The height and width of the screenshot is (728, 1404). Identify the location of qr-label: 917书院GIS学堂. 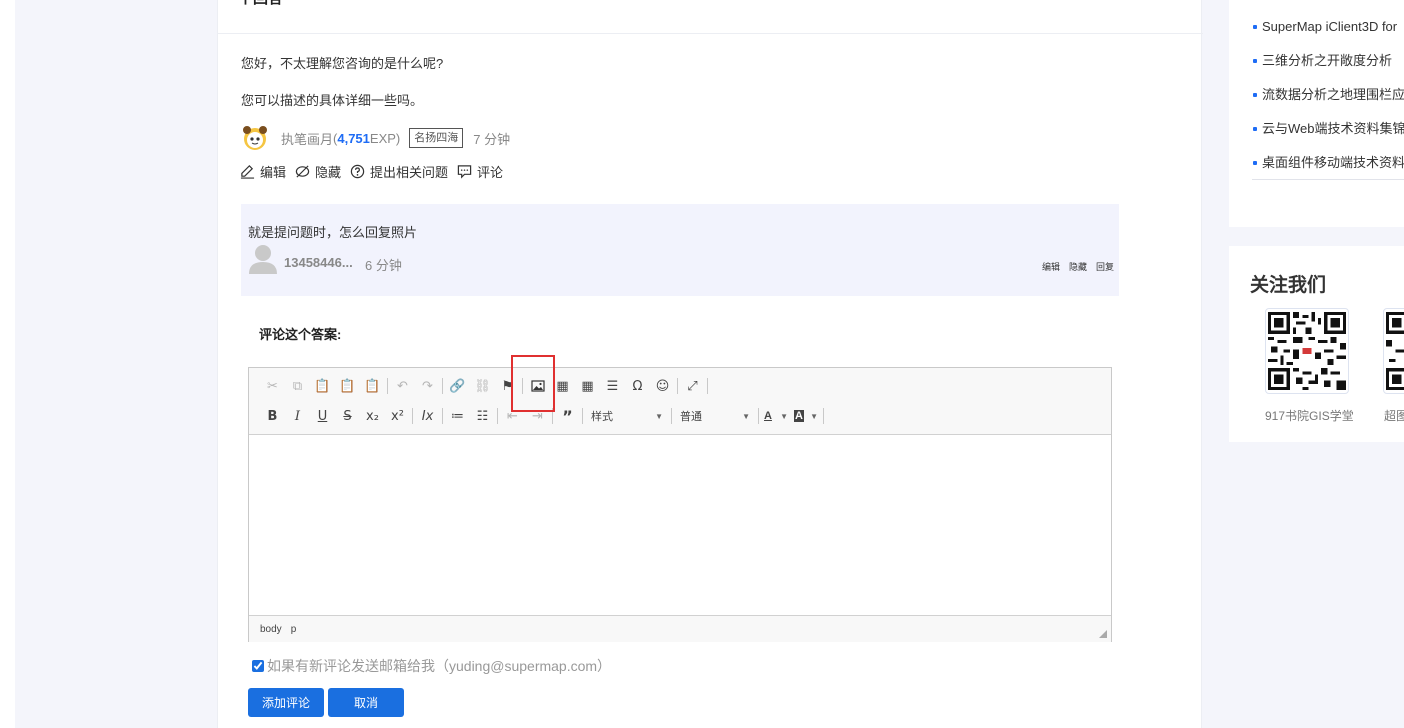
(1309, 416).